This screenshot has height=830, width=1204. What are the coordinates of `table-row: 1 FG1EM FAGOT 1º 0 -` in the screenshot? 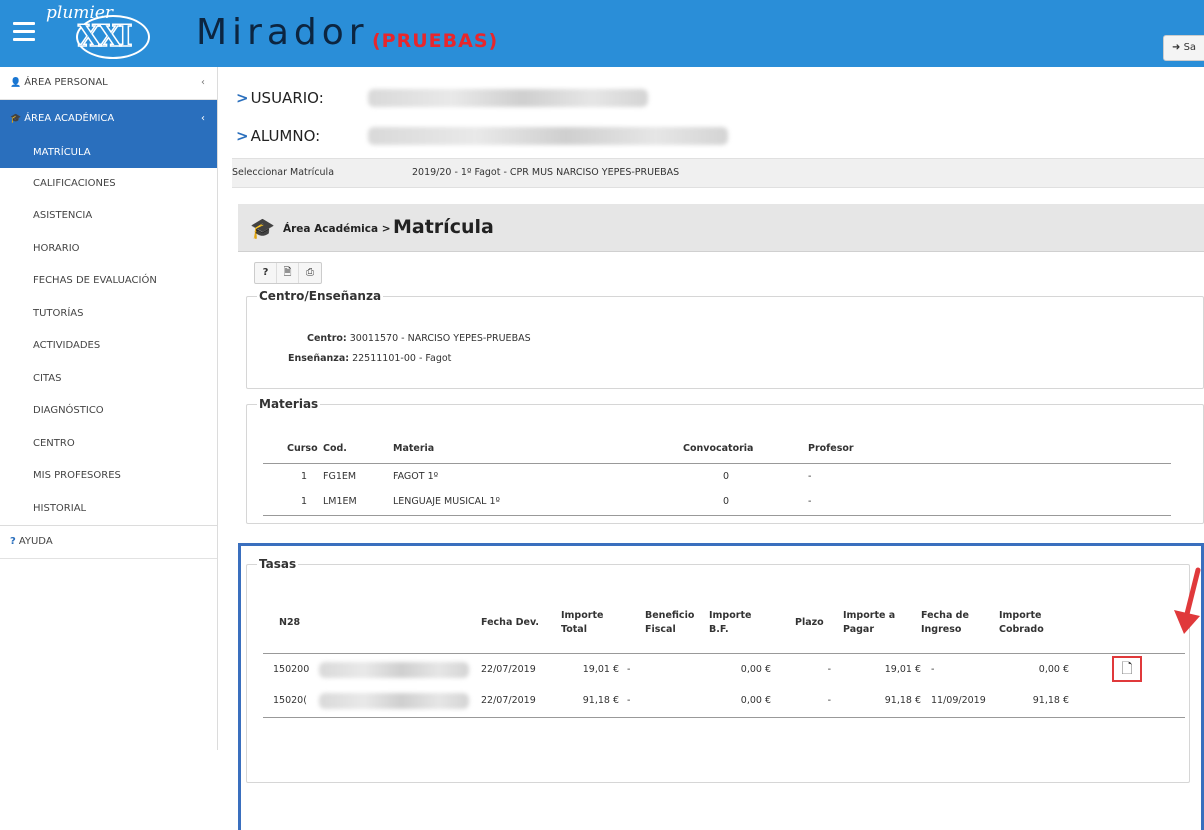 It's located at (717, 476).